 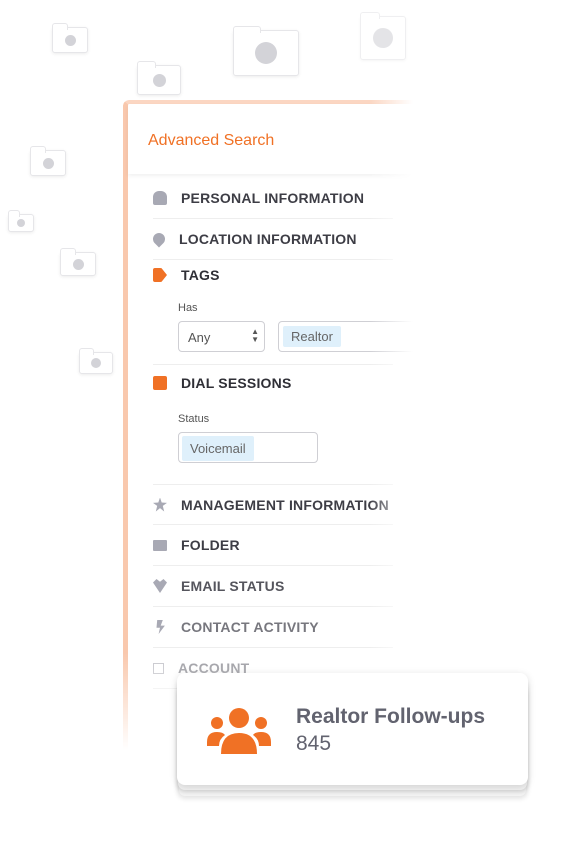 I want to click on section-location-information: LOCATION INFORMATION, so click(x=271, y=239).